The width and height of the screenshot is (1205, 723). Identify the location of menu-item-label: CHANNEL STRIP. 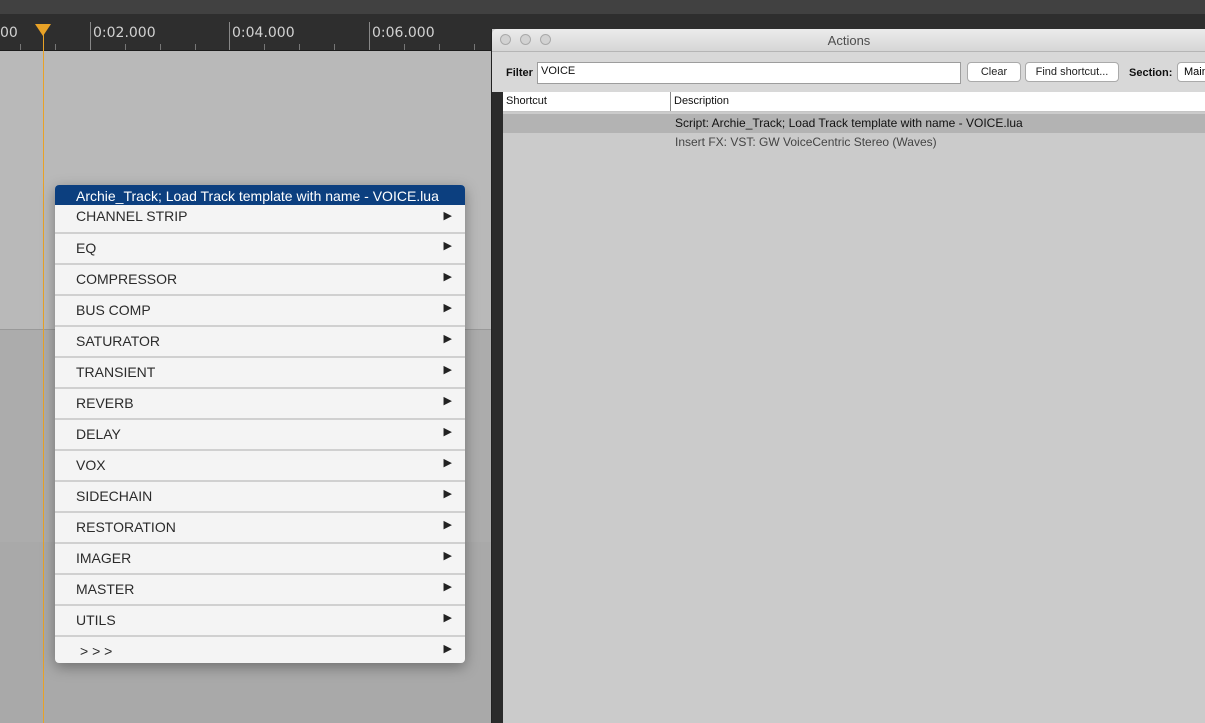
(132, 216).